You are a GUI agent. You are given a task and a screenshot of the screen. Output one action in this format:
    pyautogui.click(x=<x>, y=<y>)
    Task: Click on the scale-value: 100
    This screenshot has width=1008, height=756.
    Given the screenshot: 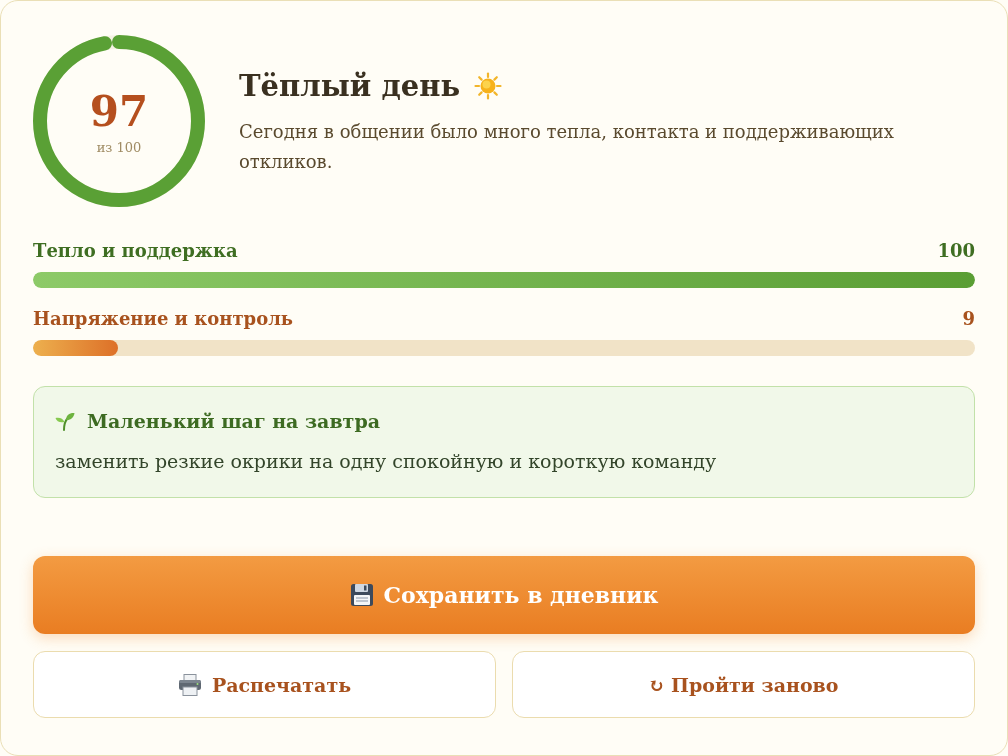 What is the action you would take?
    pyautogui.click(x=956, y=250)
    